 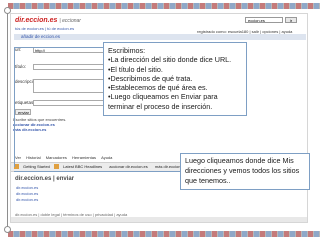 What do you see at coordinates (58, 47) in the screenshot?
I see `callout-arrow-top` at bounding box center [58, 47].